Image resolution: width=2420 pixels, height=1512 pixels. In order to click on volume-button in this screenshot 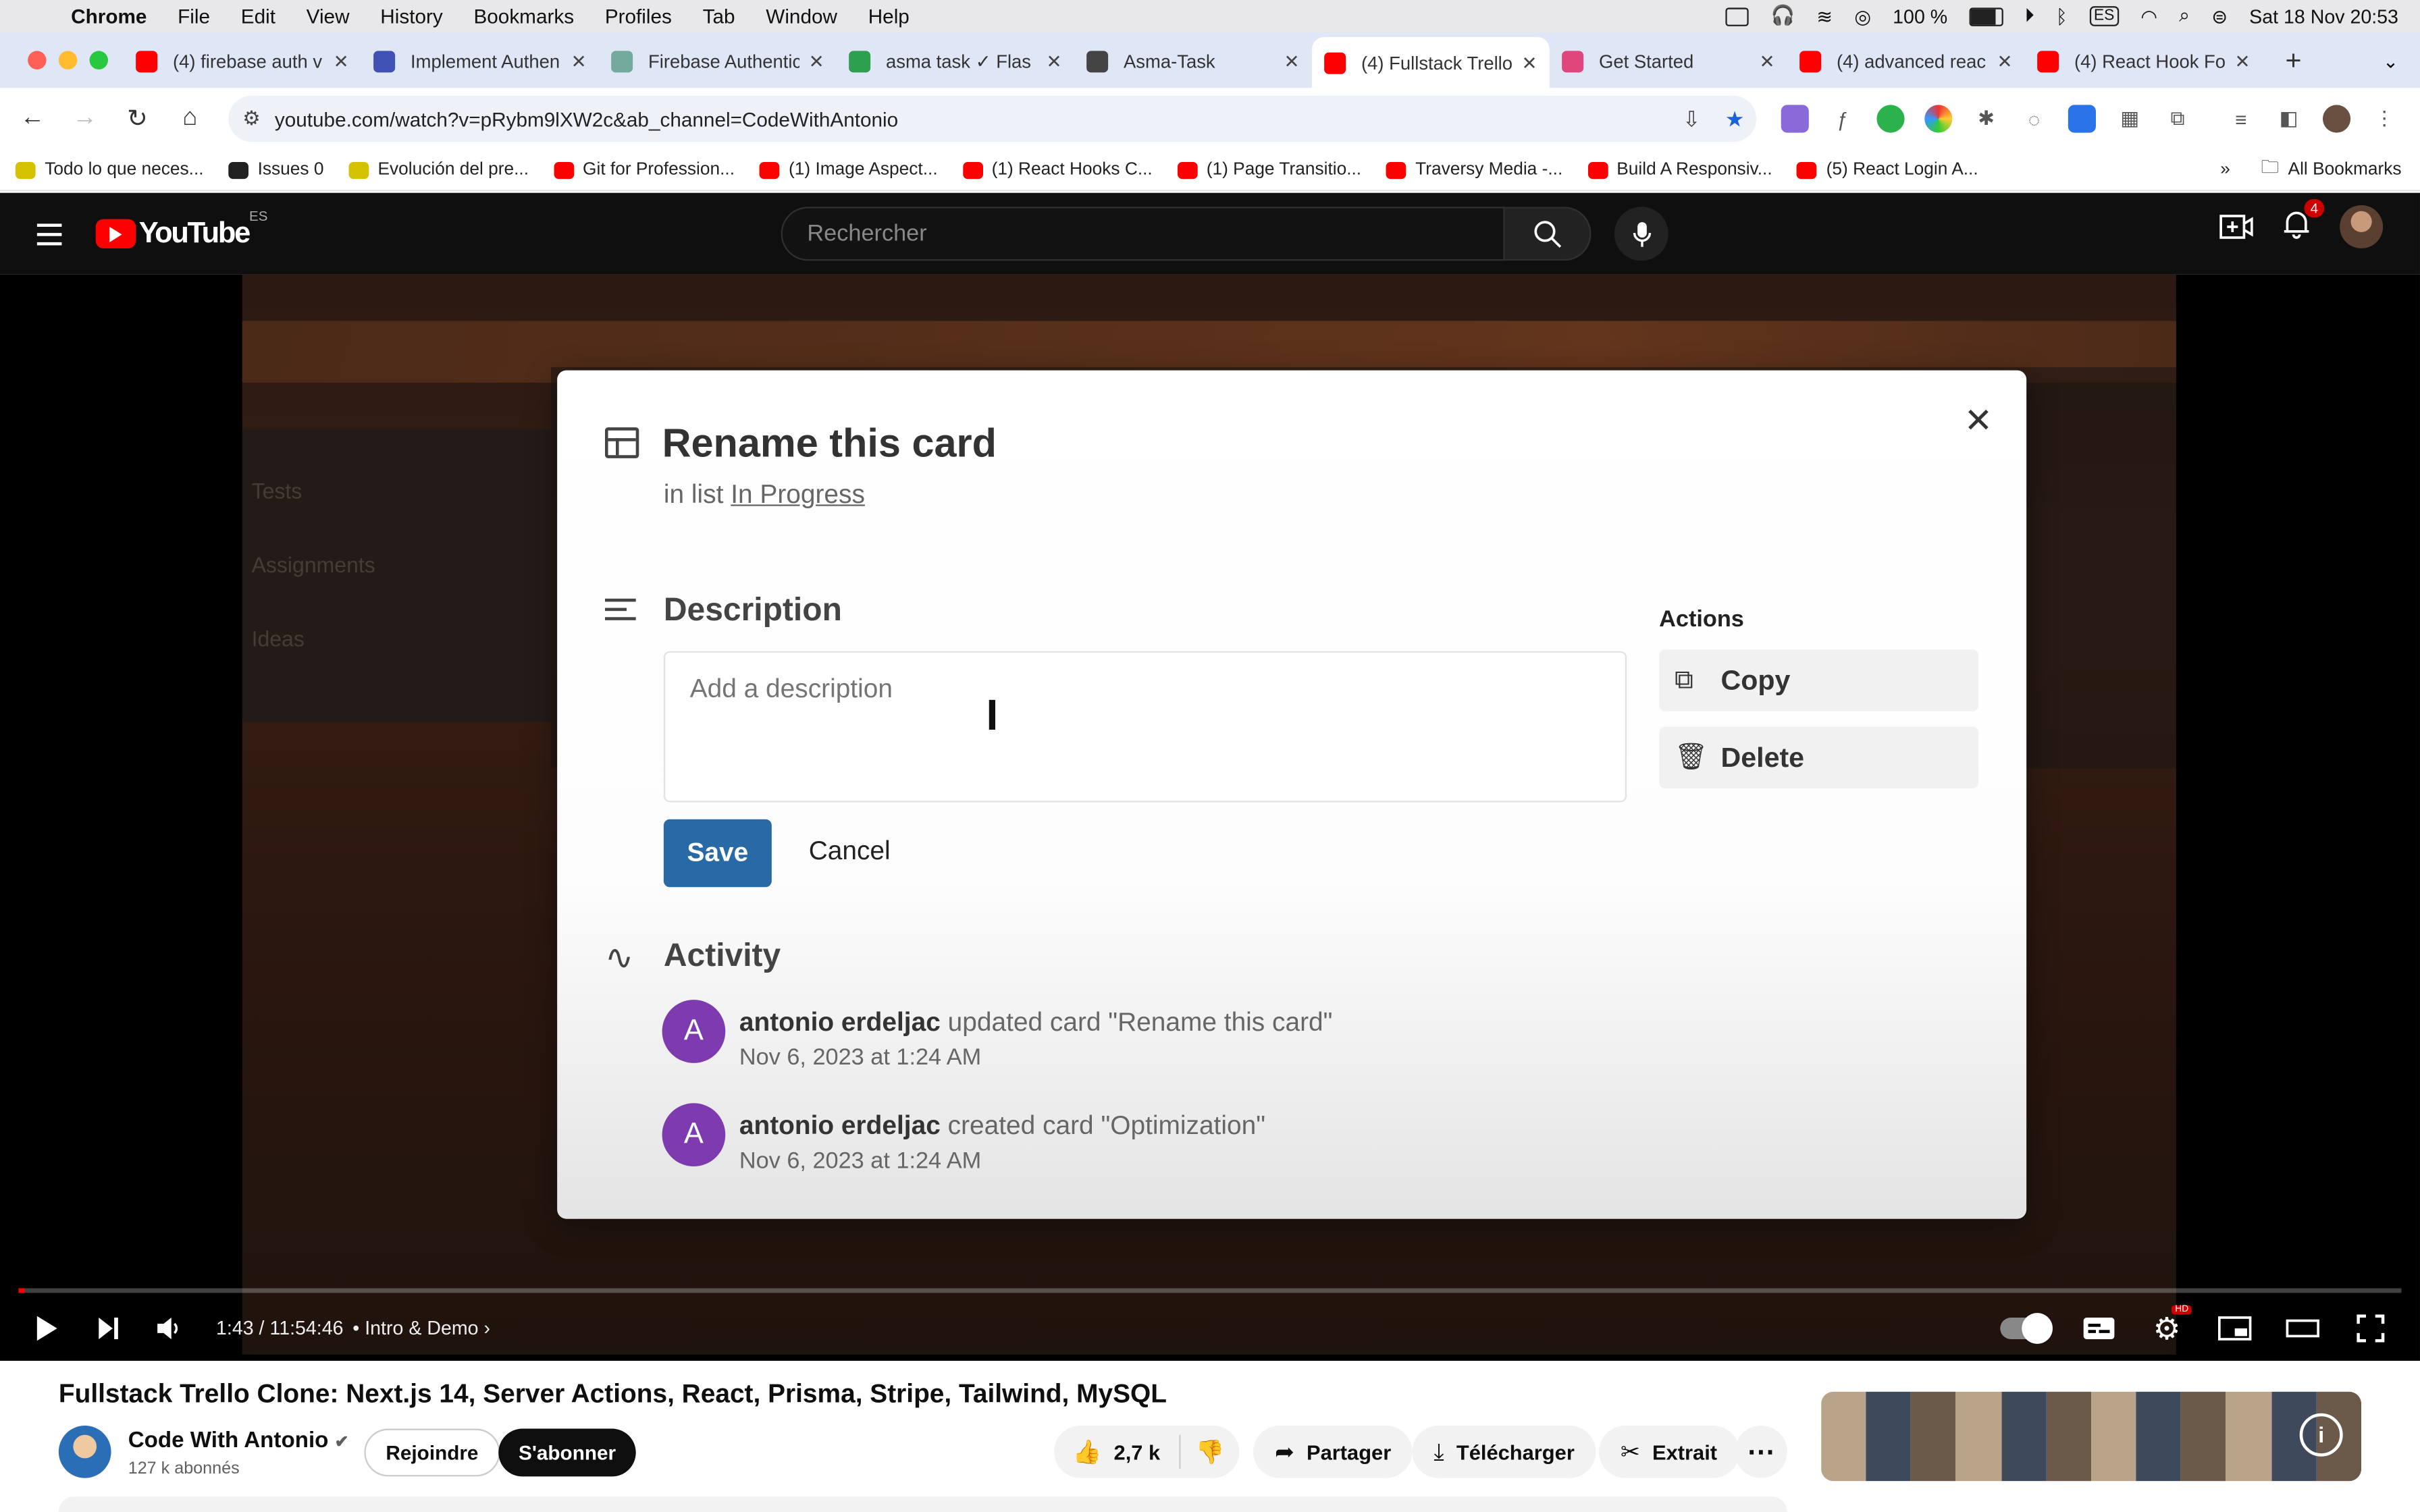, I will do `click(170, 1328)`.